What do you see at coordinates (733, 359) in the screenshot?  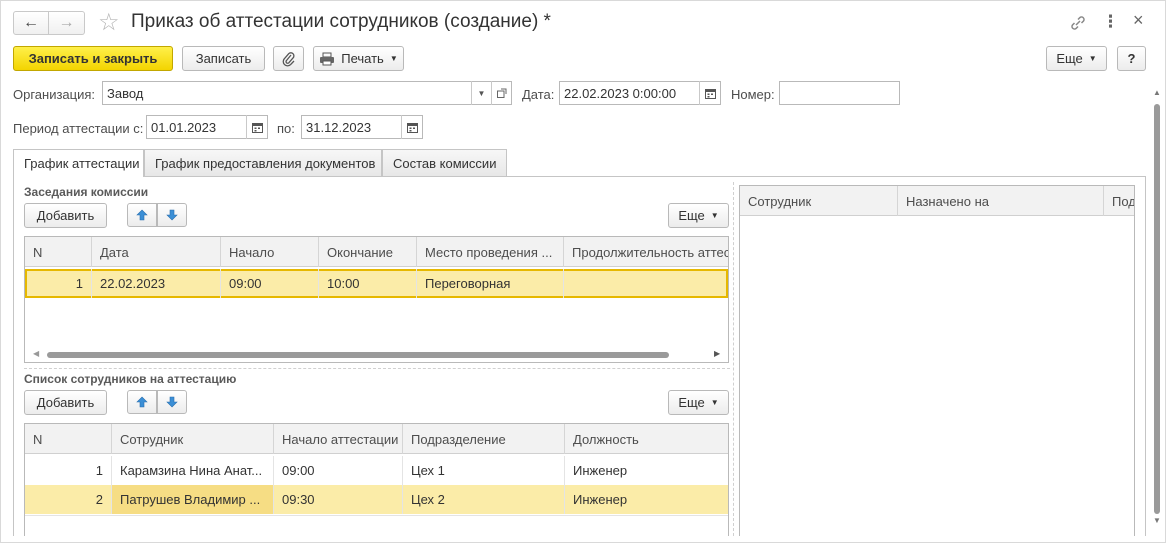 I see `panel-divider` at bounding box center [733, 359].